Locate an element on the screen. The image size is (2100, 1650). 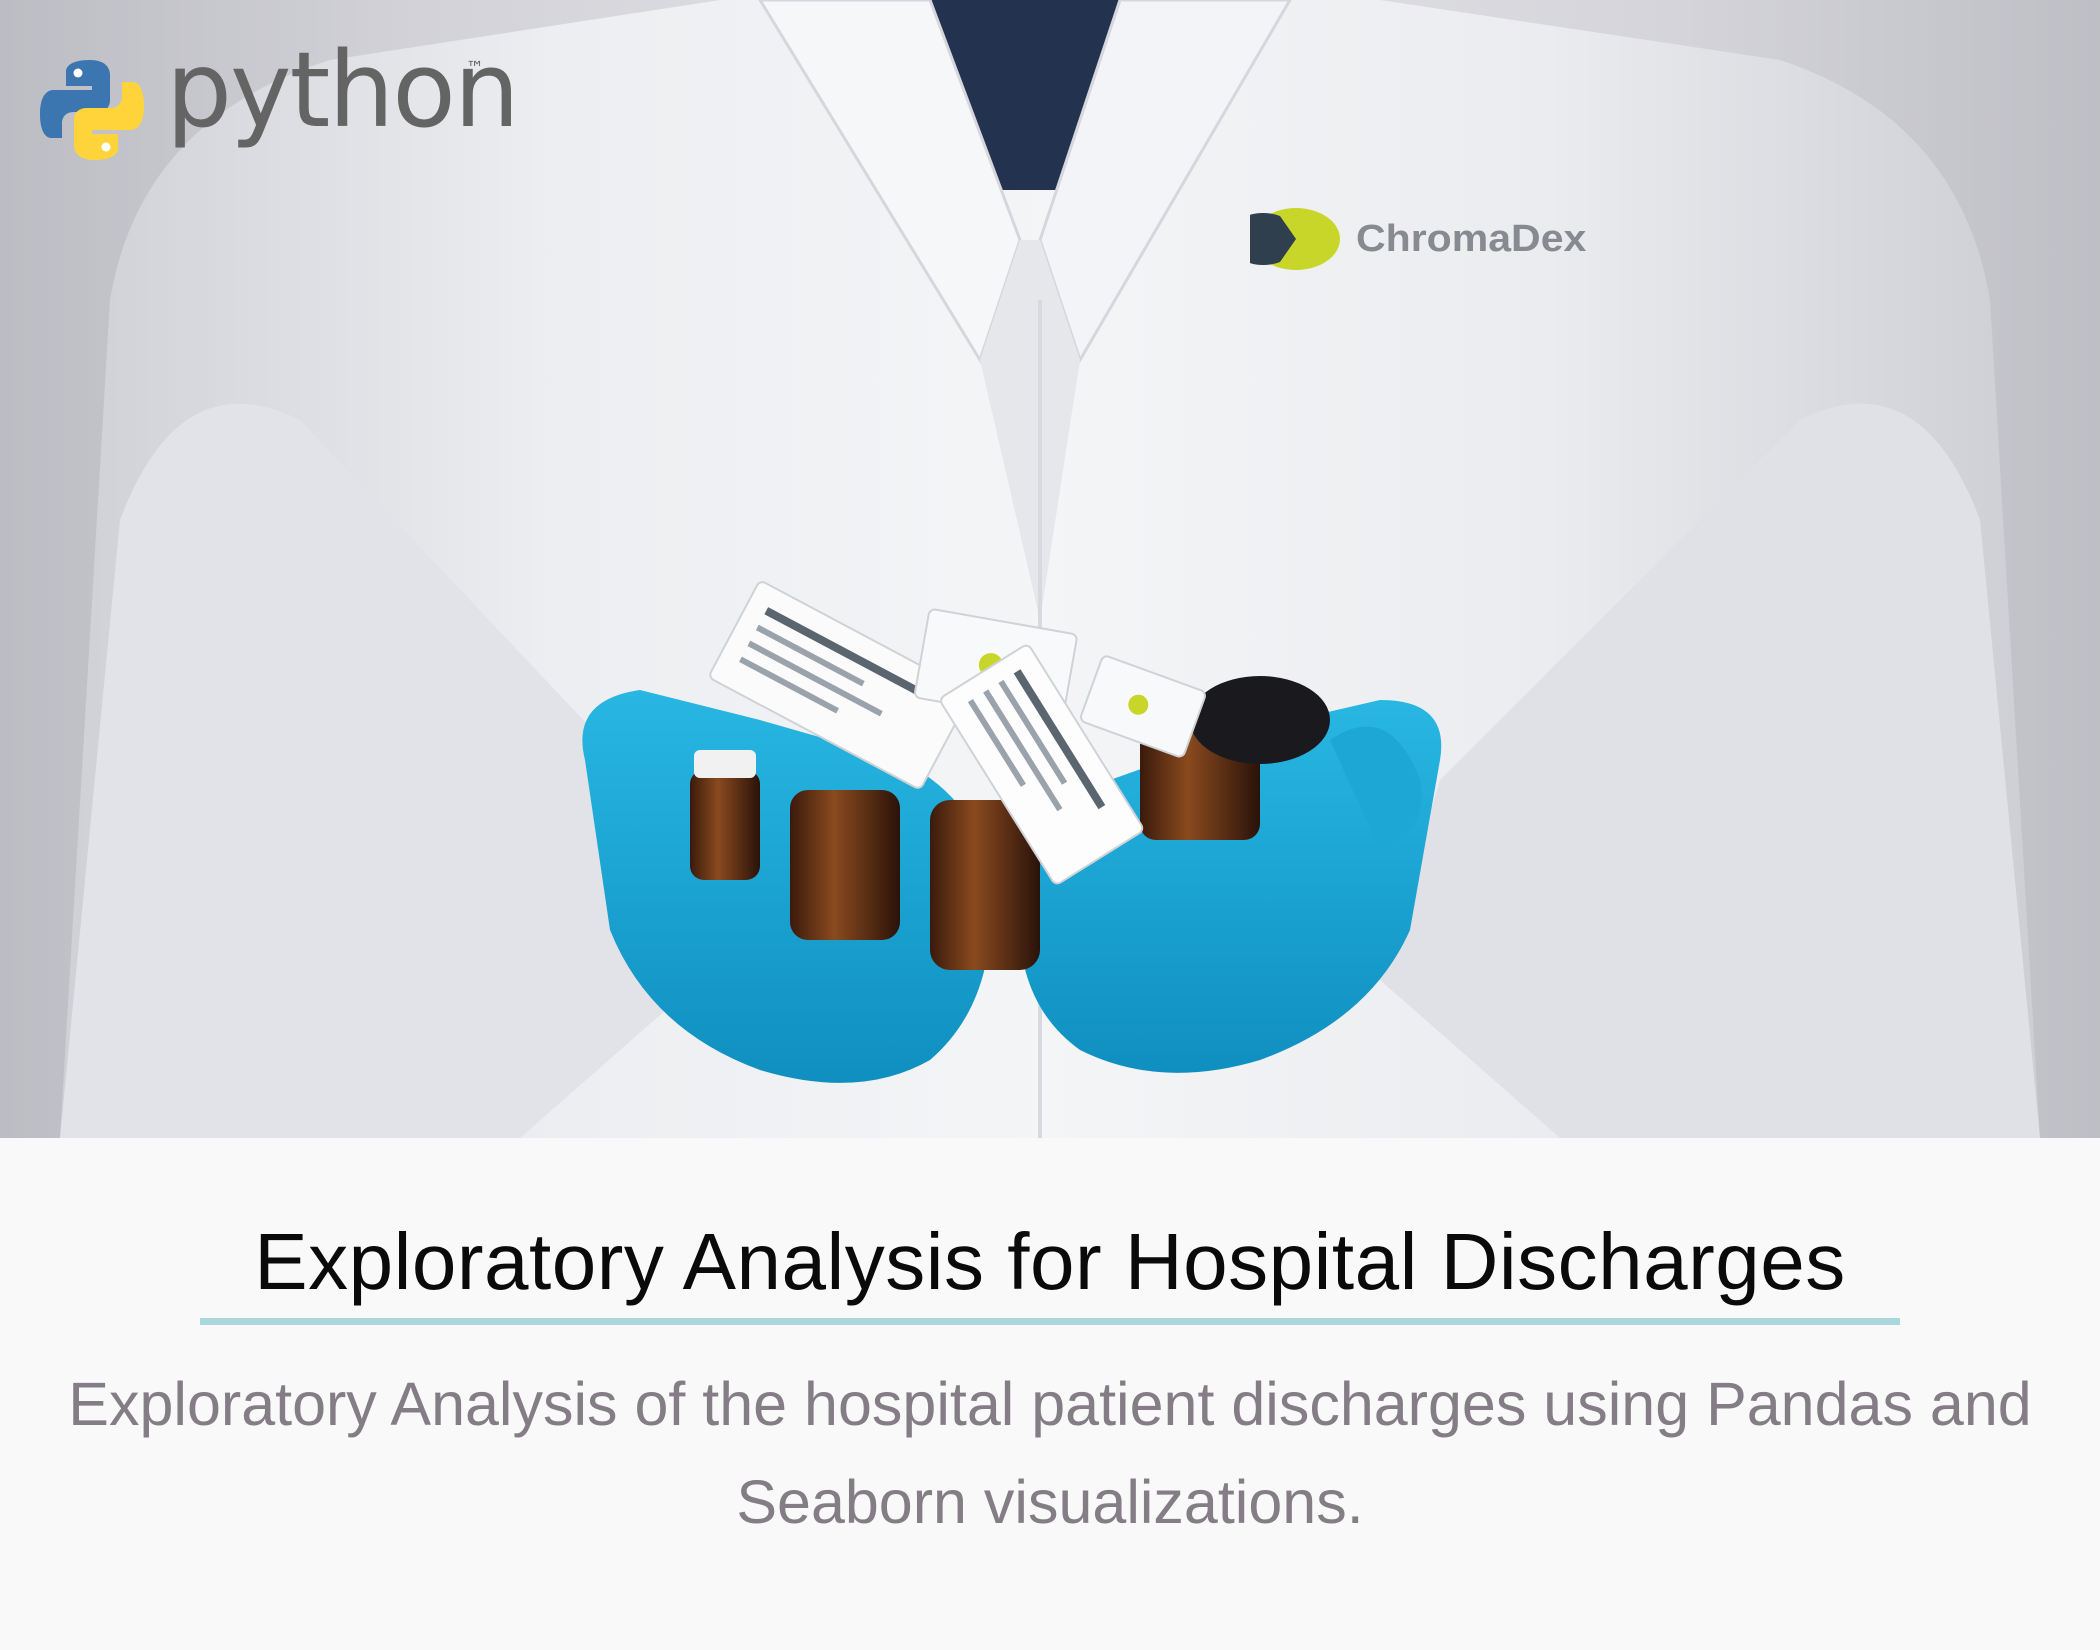
python-wordmark: python is located at coordinates (343, 90).